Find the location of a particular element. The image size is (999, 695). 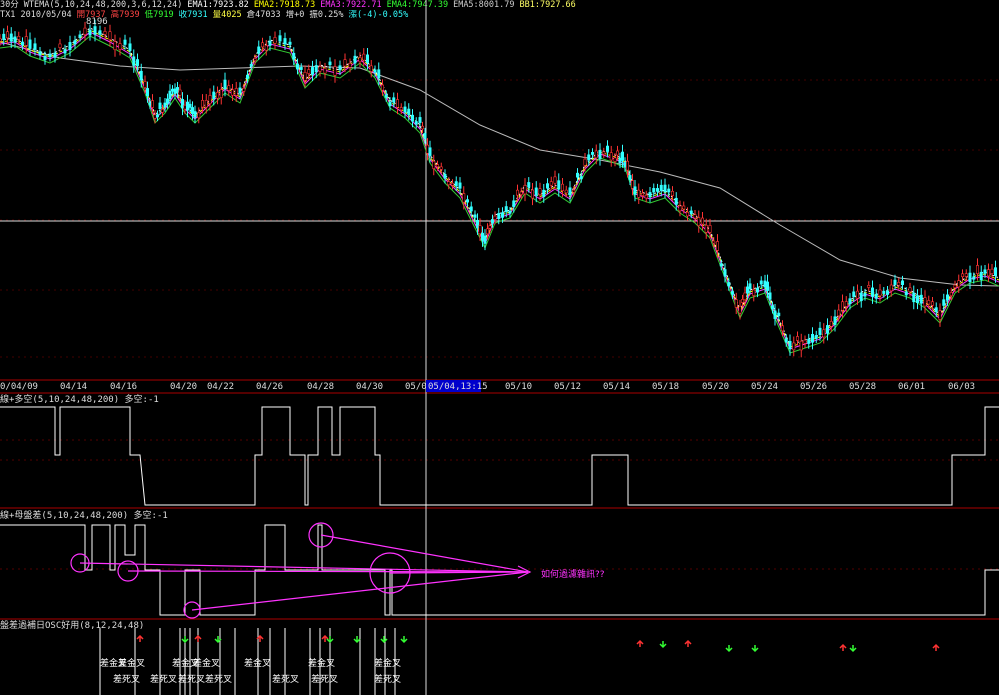

x-axis-tick: 05/0 is located at coordinates (416, 387).